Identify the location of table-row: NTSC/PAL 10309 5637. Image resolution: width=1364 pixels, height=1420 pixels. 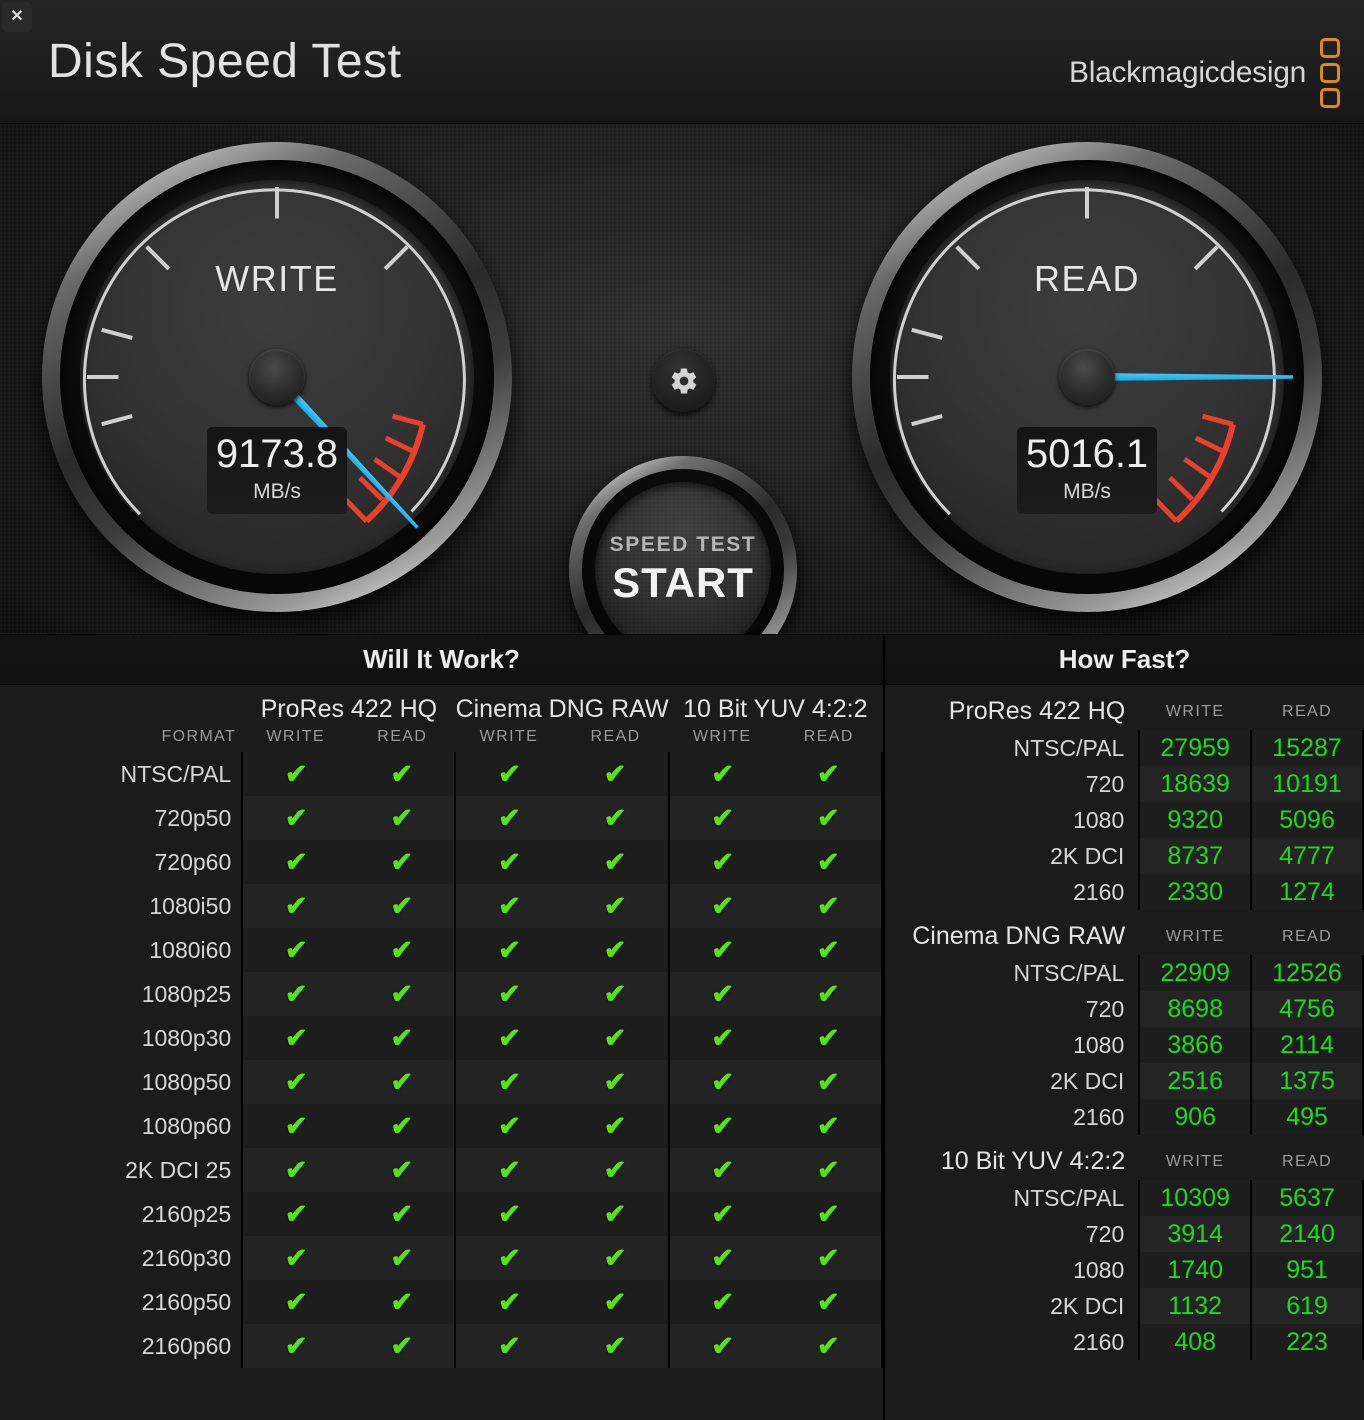
(1124, 1198).